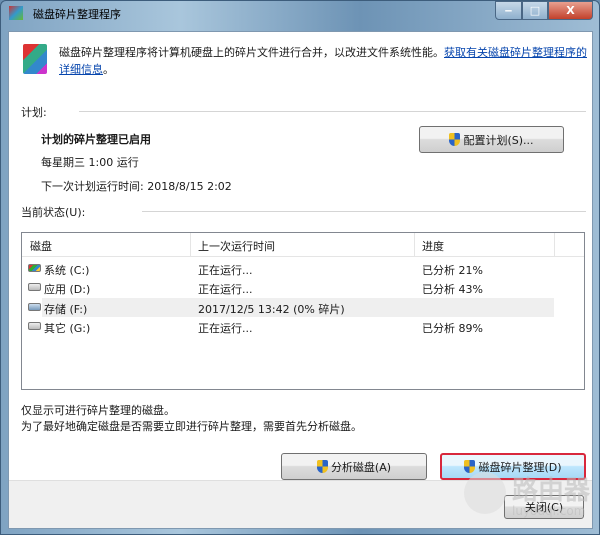  What do you see at coordinates (41, 246) in the screenshot?
I see `column-header-disk: 磁盘` at bounding box center [41, 246].